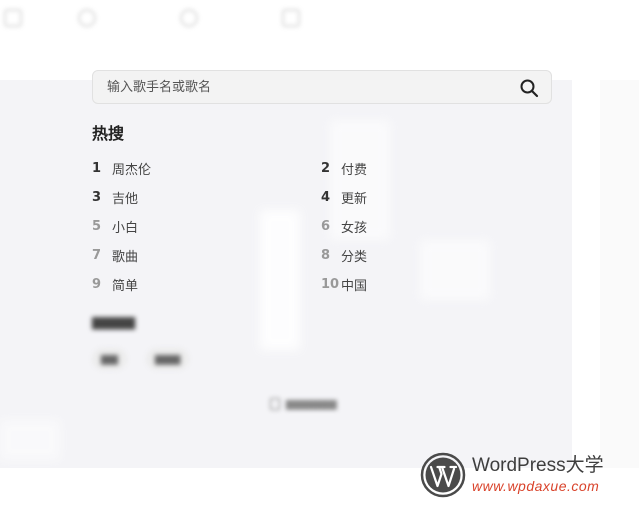  Describe the element at coordinates (311, 403) in the screenshot. I see `clear-history-label-blurred: ▆▆▆▆▆▆` at that location.